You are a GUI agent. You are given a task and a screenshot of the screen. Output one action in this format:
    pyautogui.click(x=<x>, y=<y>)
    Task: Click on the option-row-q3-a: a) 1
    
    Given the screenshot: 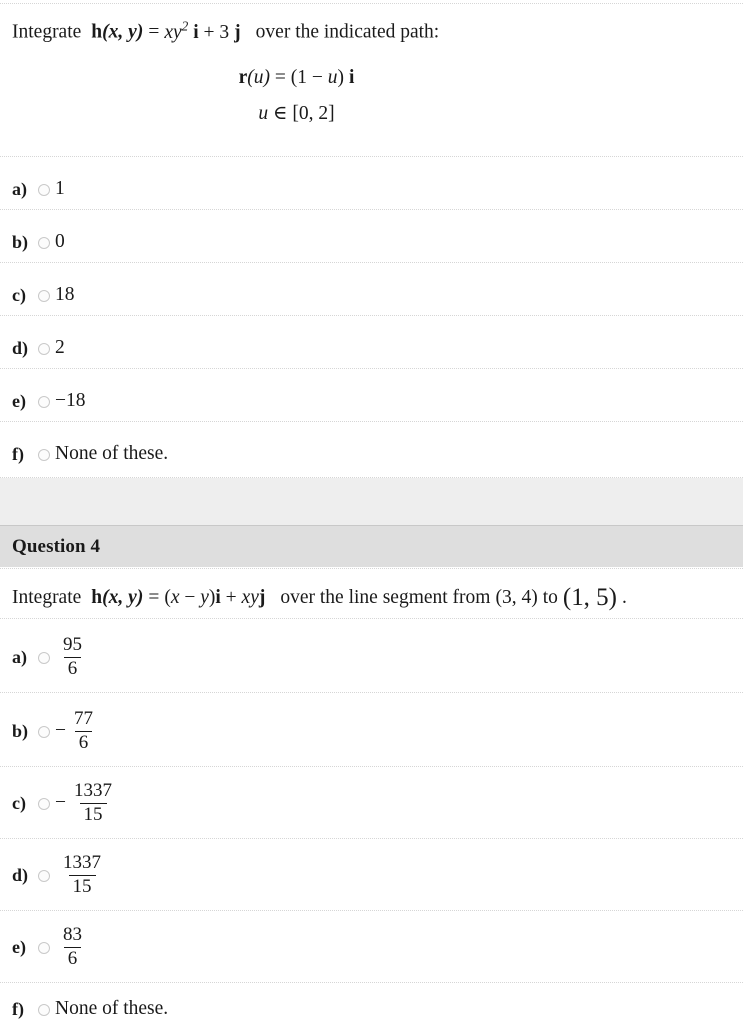 What is the action you would take?
    pyautogui.click(x=371, y=189)
    